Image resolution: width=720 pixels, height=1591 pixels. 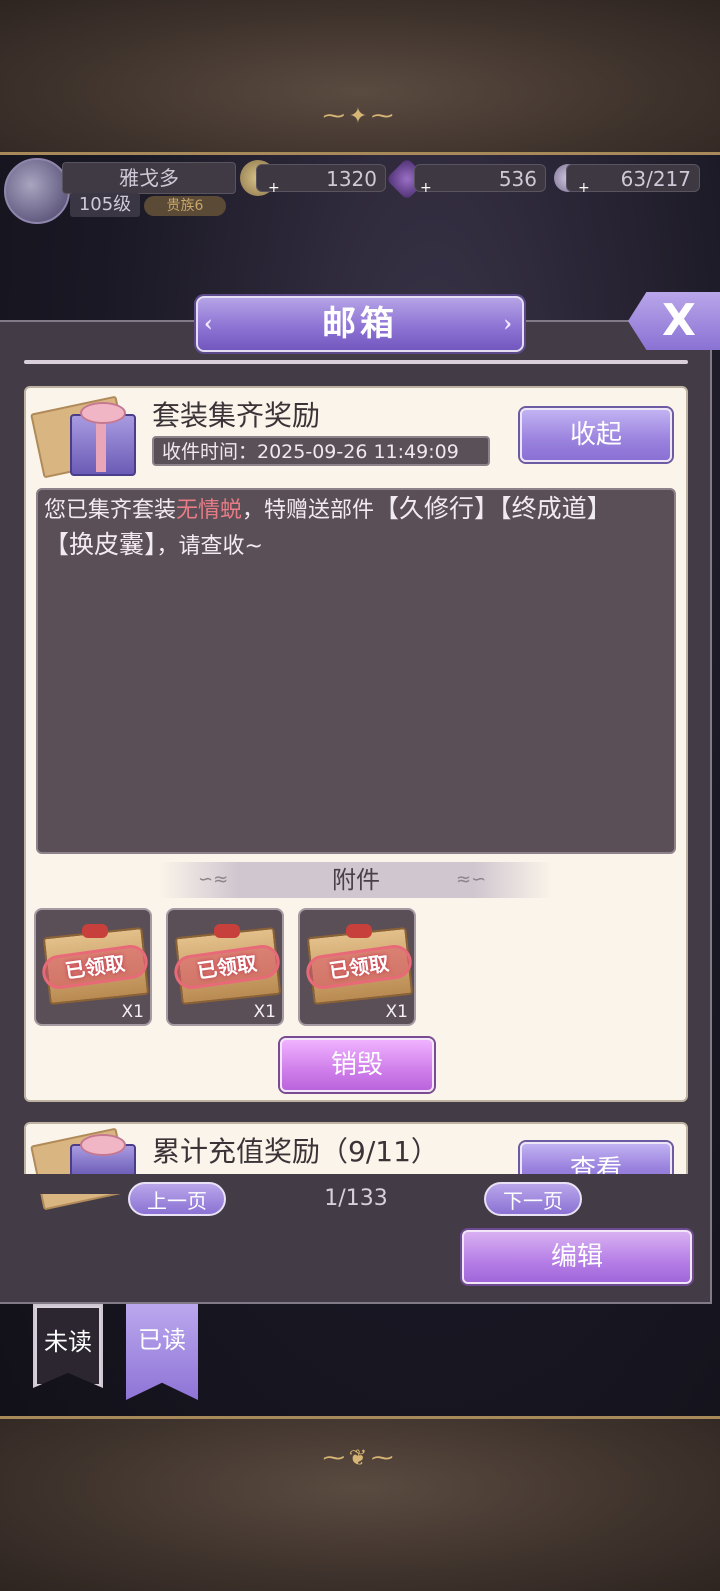 I want to click on prev-page-button: 上一页, so click(x=177, y=1199).